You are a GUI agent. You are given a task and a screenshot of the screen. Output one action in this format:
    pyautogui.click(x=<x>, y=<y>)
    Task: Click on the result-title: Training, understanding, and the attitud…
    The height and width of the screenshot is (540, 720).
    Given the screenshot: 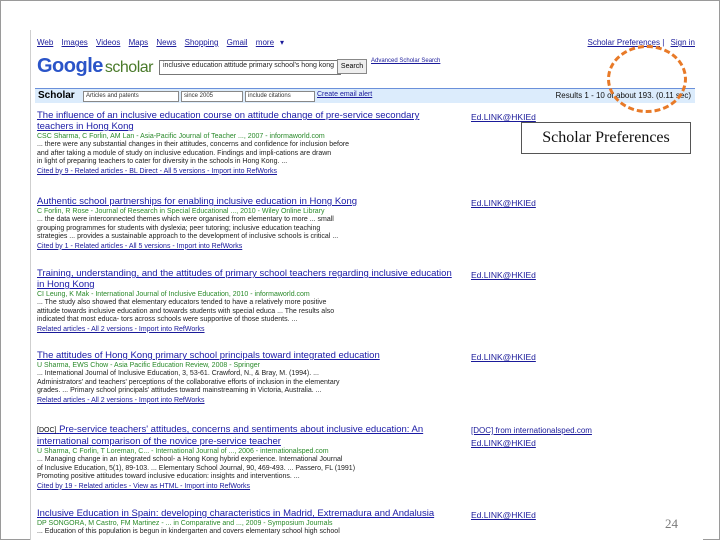 What is the action you would take?
    pyautogui.click(x=247, y=279)
    